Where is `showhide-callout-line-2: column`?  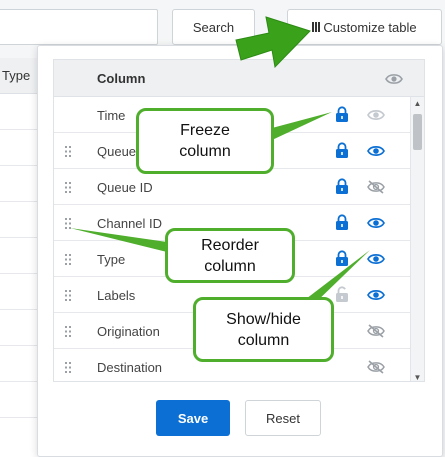
showhide-callout-line-2: column is located at coordinates (263, 340).